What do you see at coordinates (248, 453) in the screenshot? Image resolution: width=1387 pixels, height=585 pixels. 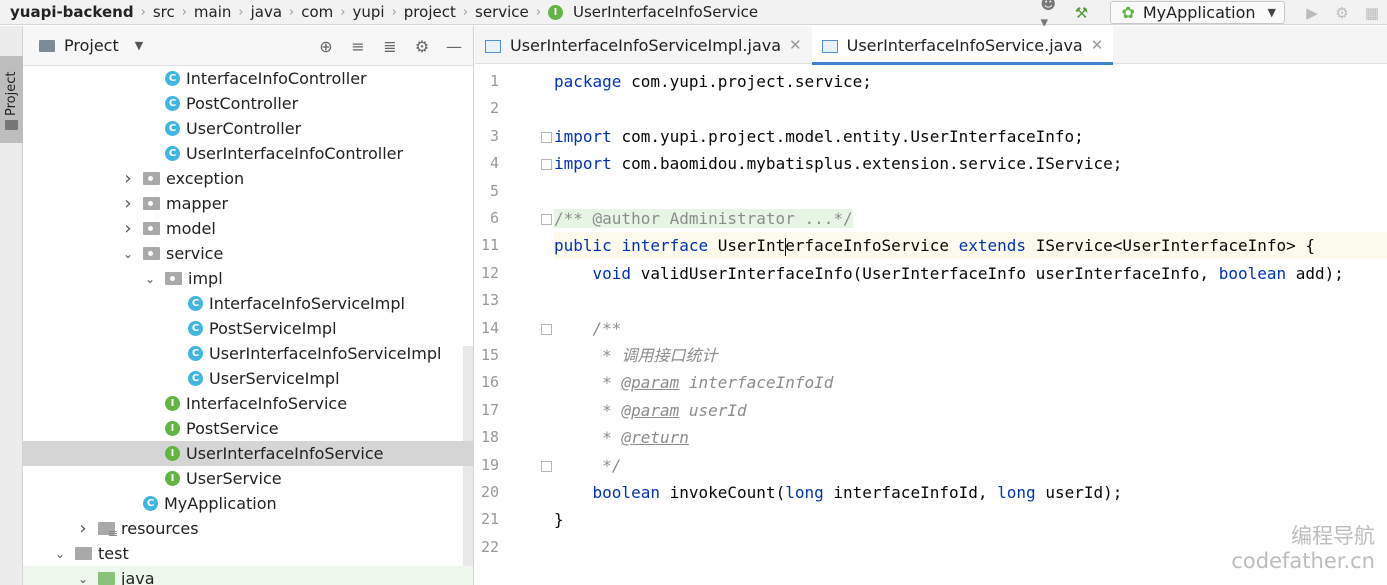 I see `tree-item-userinterfaceinfoservice: I UserInterfaceInfoService` at bounding box center [248, 453].